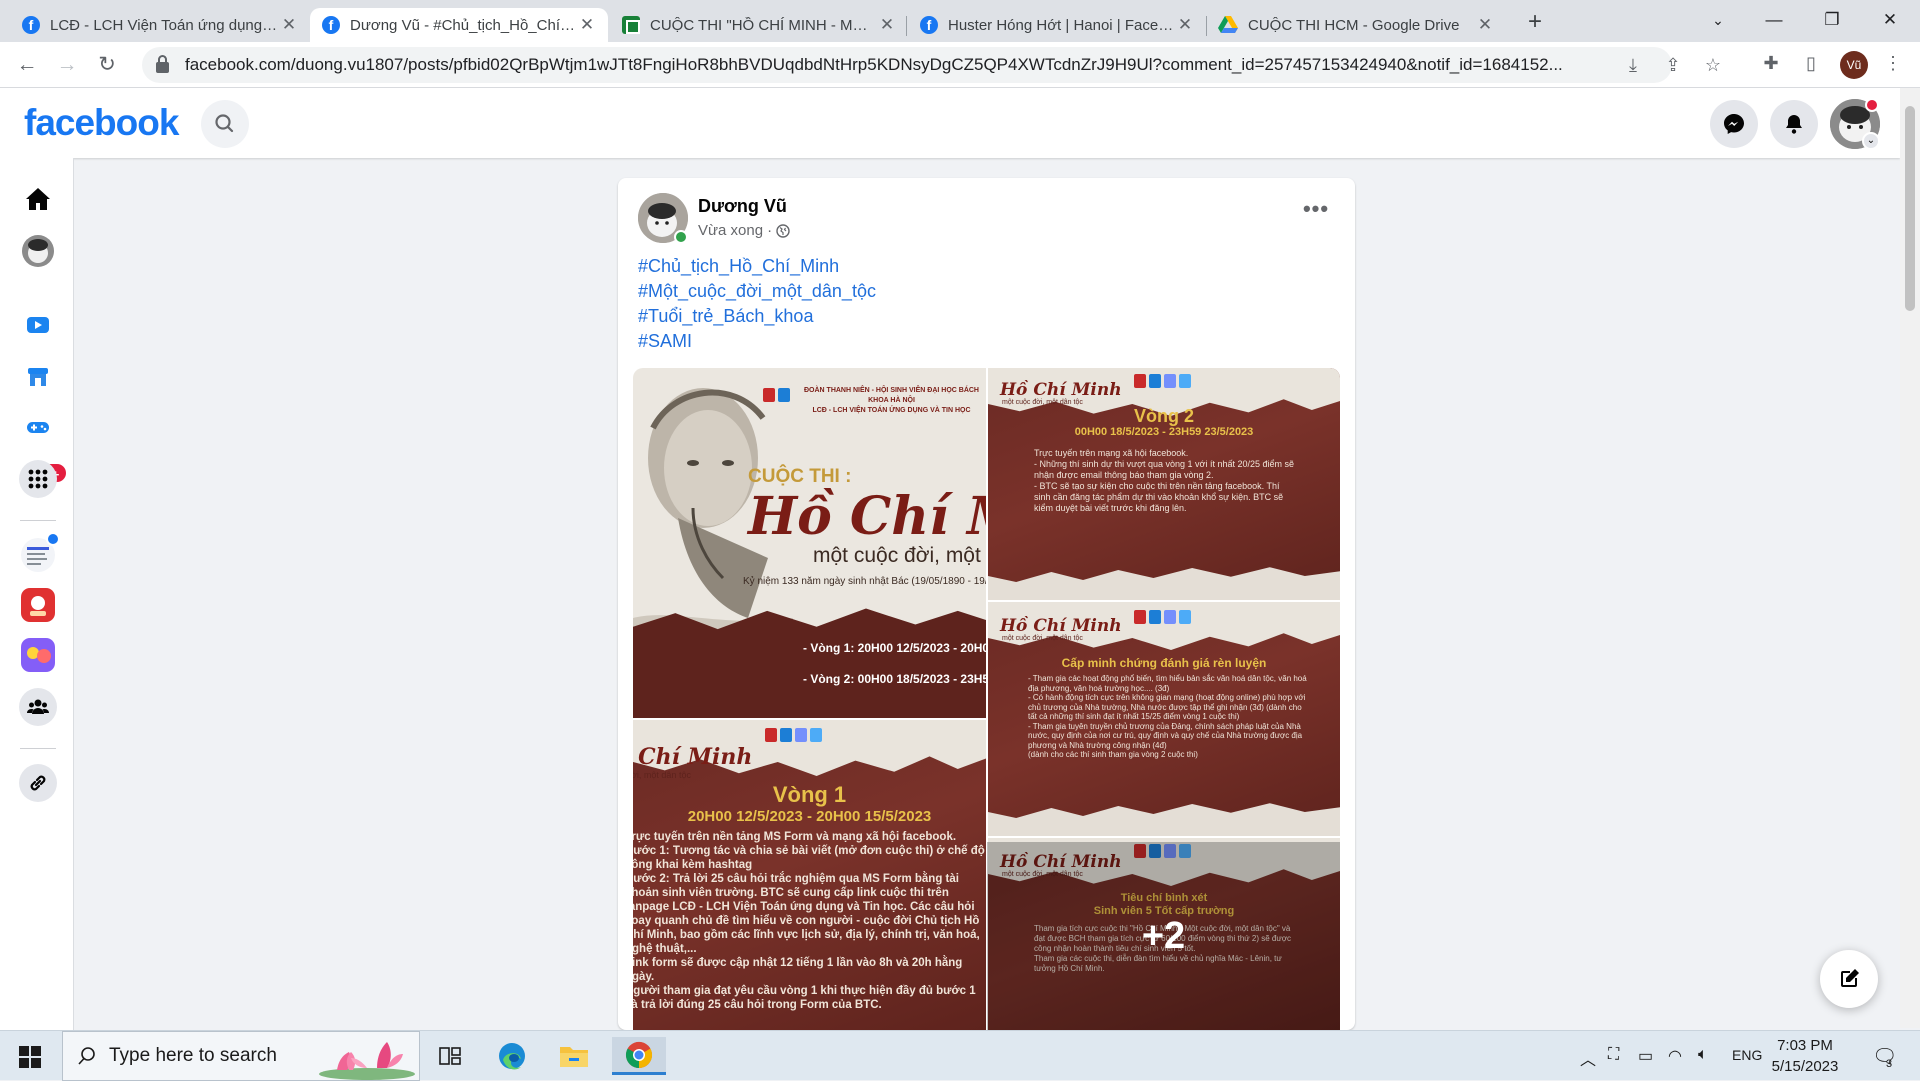 The image size is (1920, 1081). I want to click on taskbar-clock: 7:03 PM 5/15/2023, so click(1805, 1056).